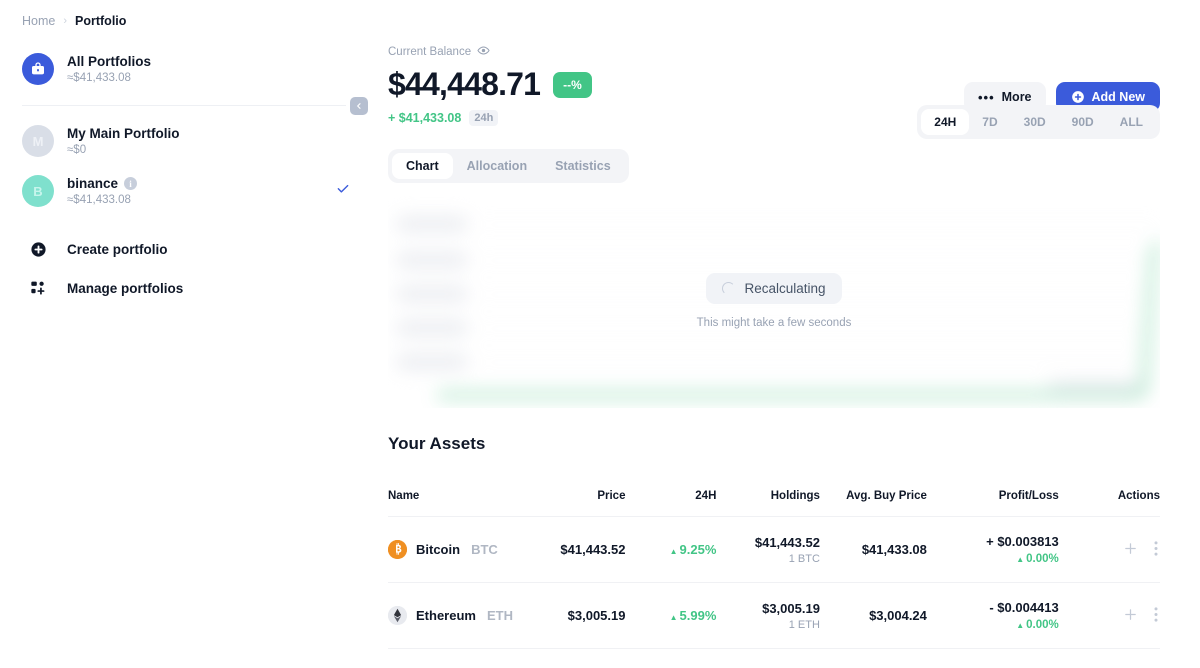 The image size is (1200, 668). What do you see at coordinates (992, 549) in the screenshot?
I see `asset-profit-loss-cell: + $0.003813 ▲ 0.00%` at bounding box center [992, 549].